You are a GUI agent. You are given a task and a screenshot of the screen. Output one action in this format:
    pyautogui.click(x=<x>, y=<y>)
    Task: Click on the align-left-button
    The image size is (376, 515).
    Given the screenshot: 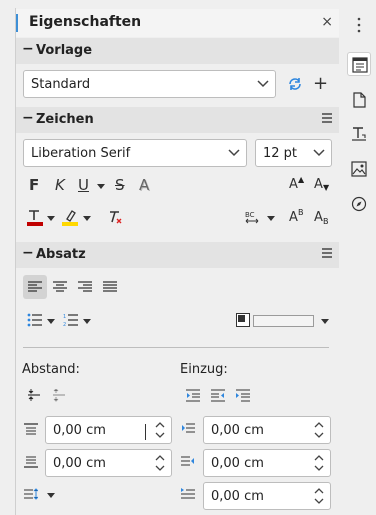 What is the action you would take?
    pyautogui.click(x=35, y=287)
    